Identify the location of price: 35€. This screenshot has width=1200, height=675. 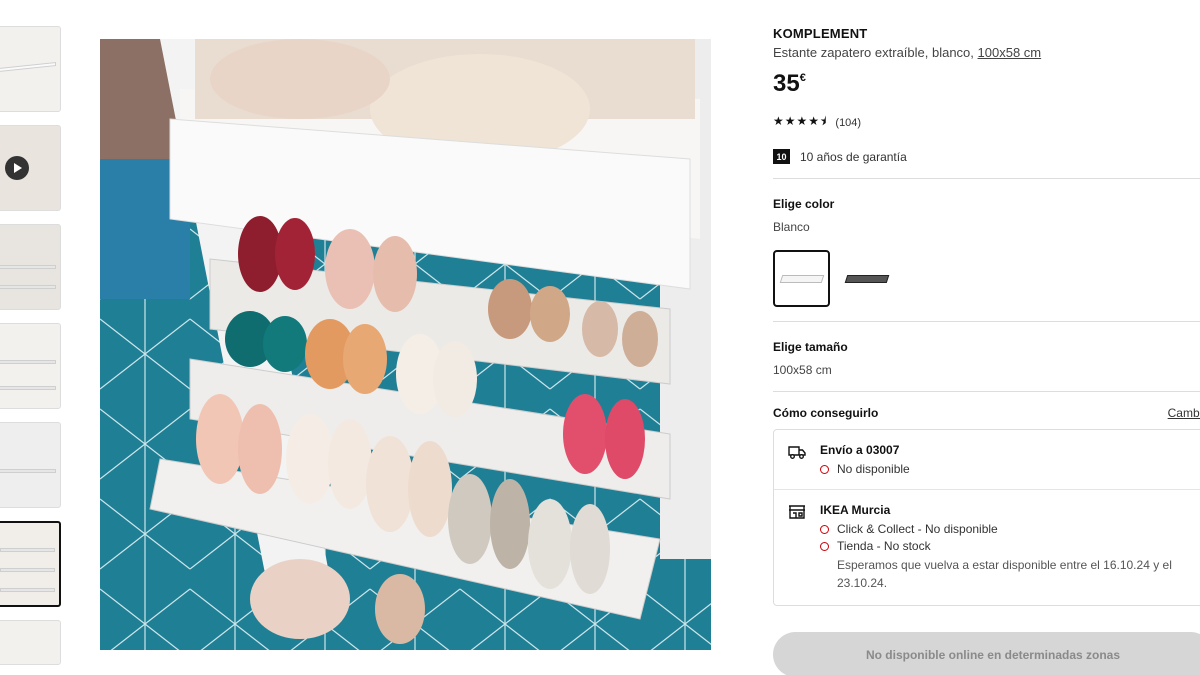
(986, 84).